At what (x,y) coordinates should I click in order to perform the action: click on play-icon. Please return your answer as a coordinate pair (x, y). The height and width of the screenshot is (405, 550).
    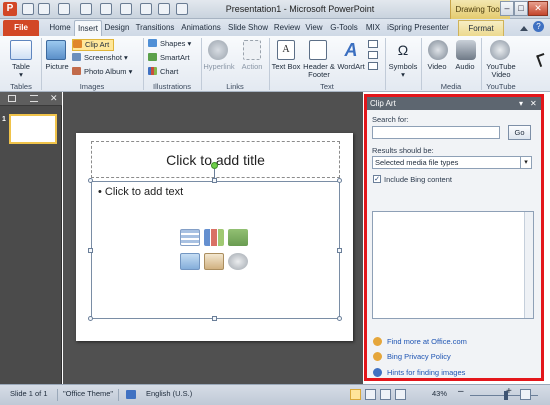
    Looking at the image, I should click on (164, 9).